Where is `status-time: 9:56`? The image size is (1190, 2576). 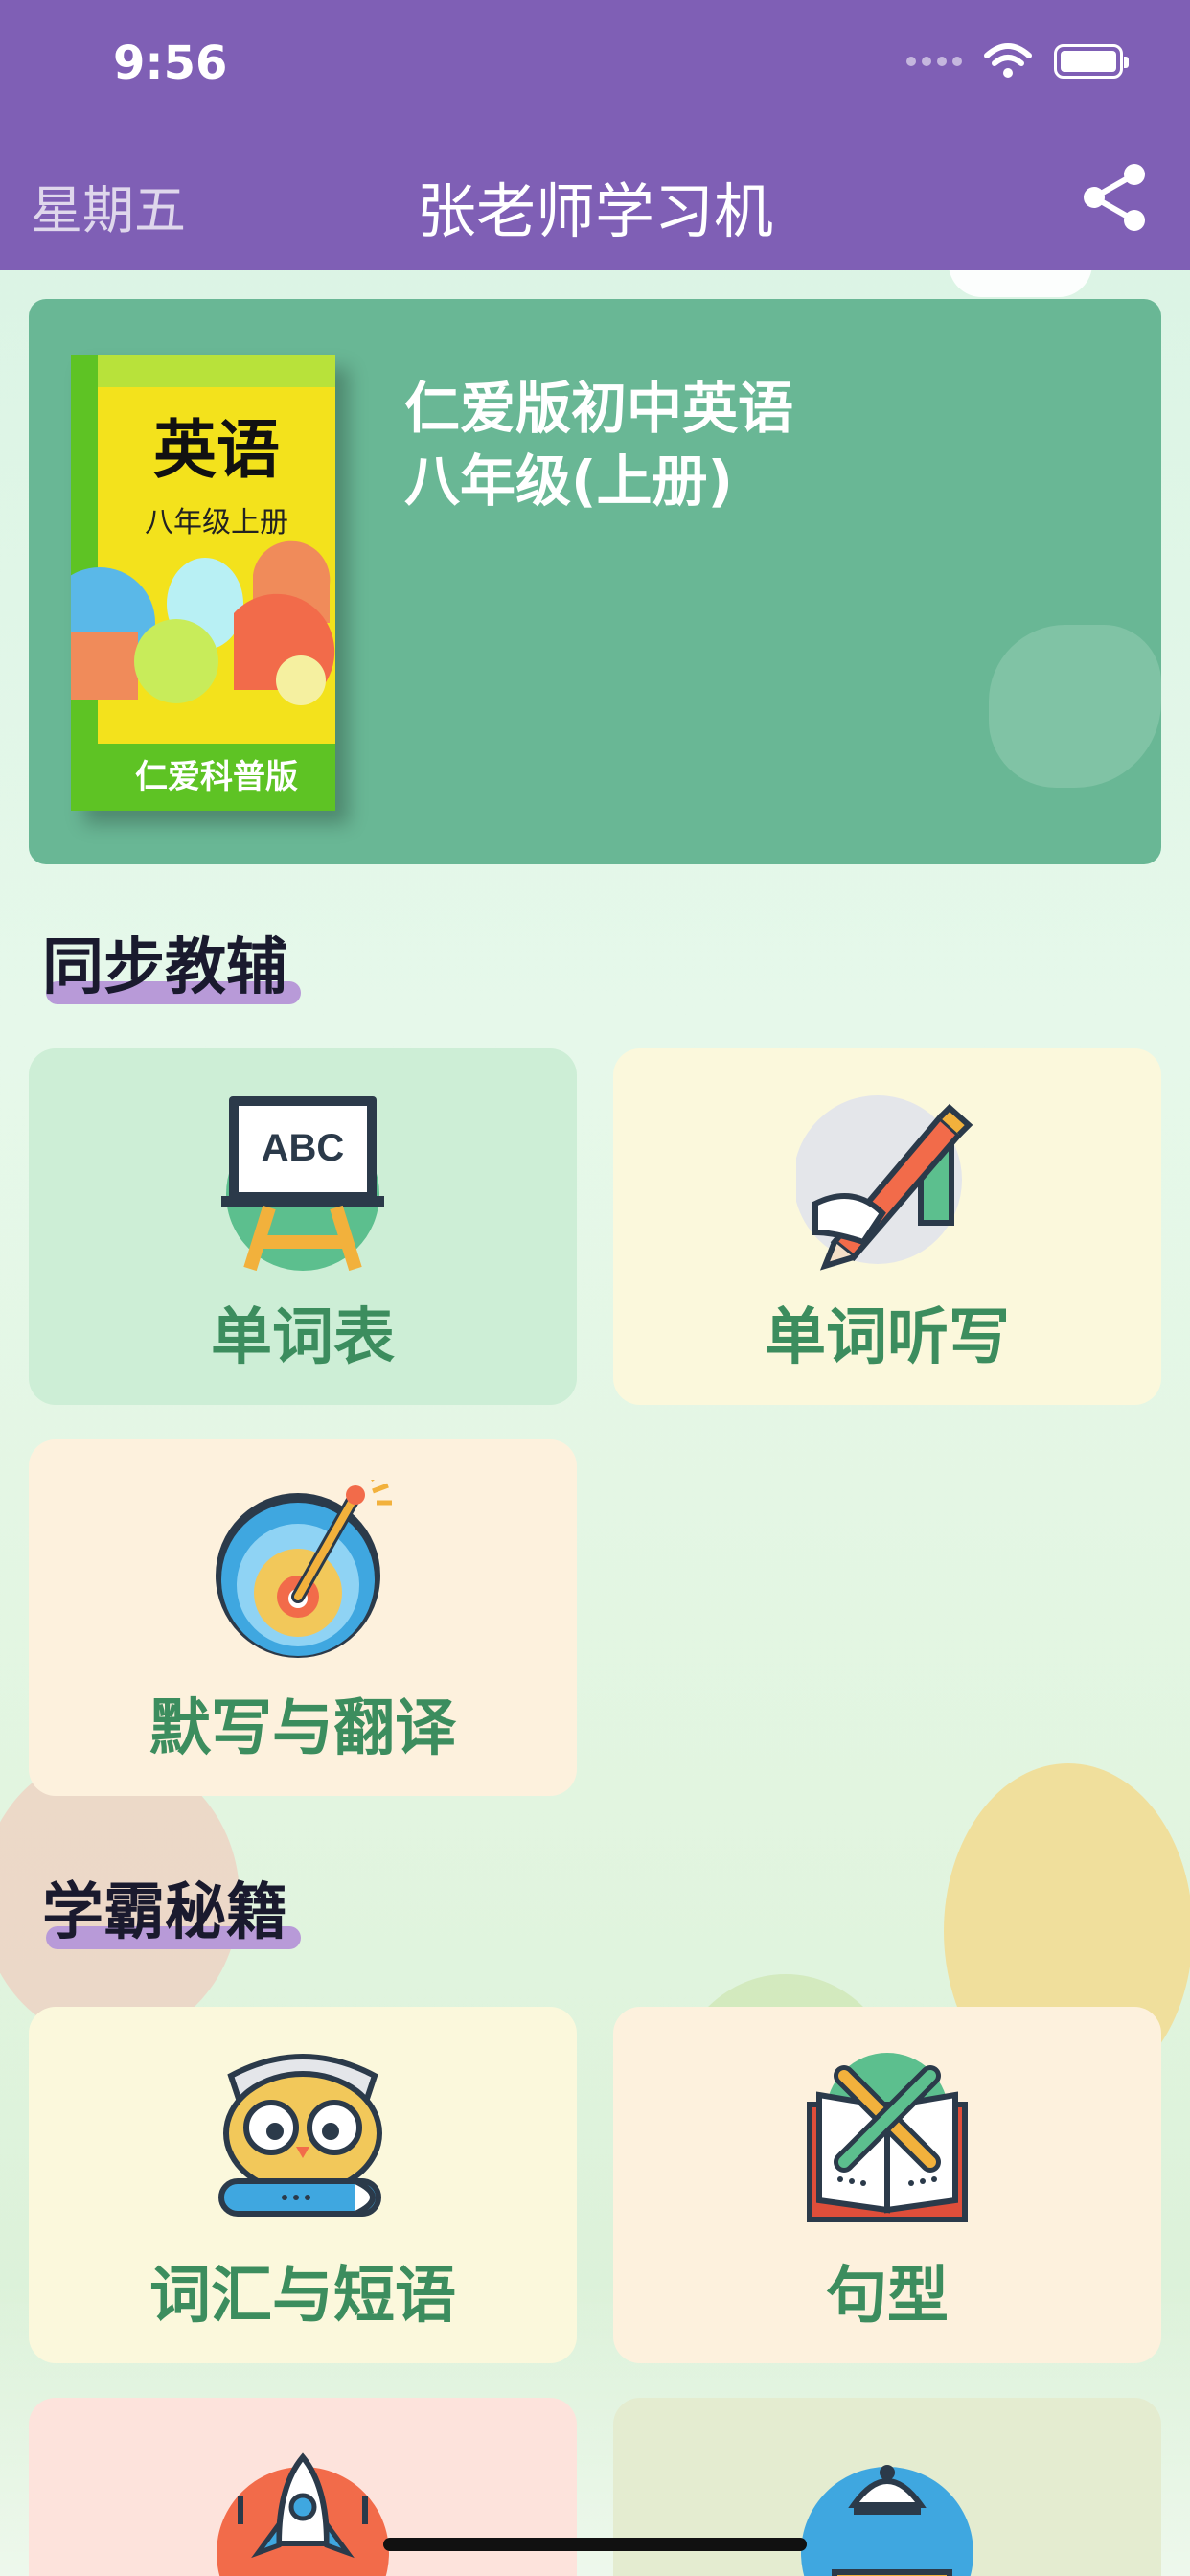 status-time: 9:56 is located at coordinates (171, 63).